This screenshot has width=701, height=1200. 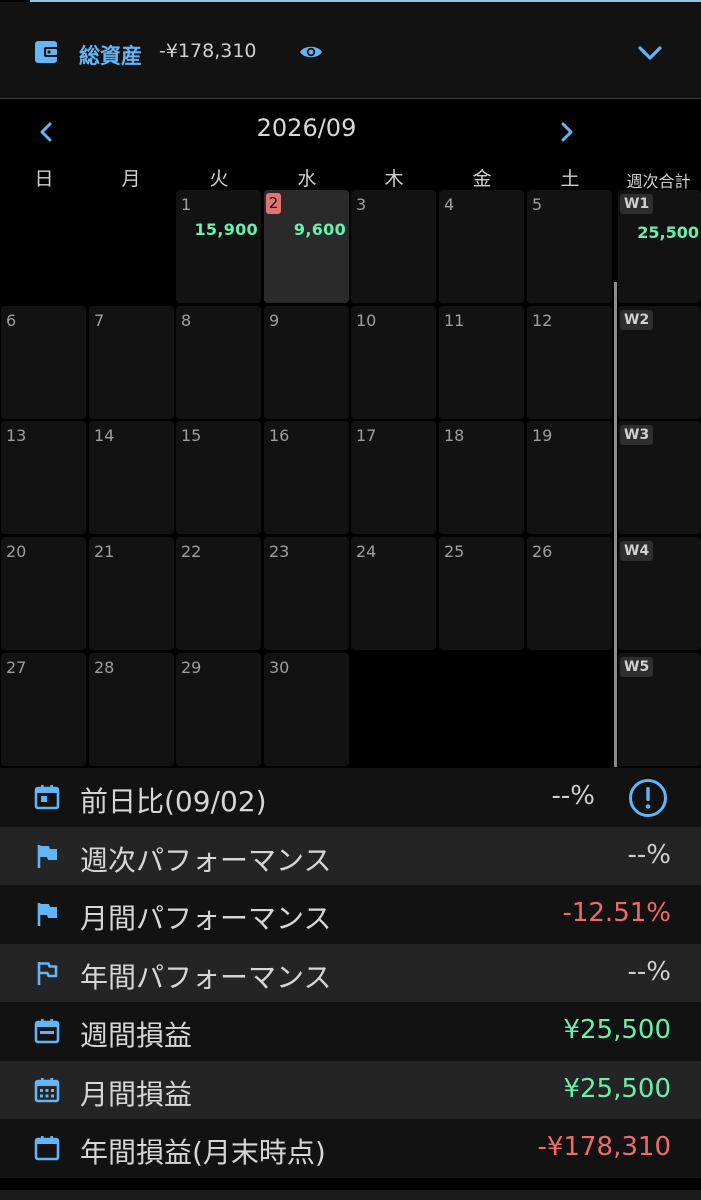 What do you see at coordinates (311, 52) in the screenshot?
I see `eye-icon` at bounding box center [311, 52].